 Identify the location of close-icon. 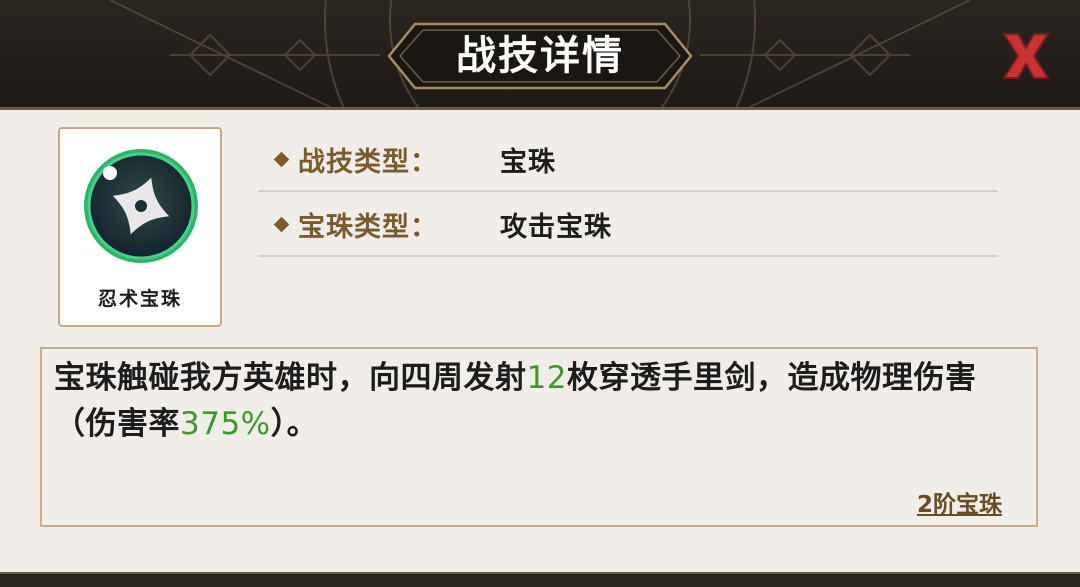
(1026, 56).